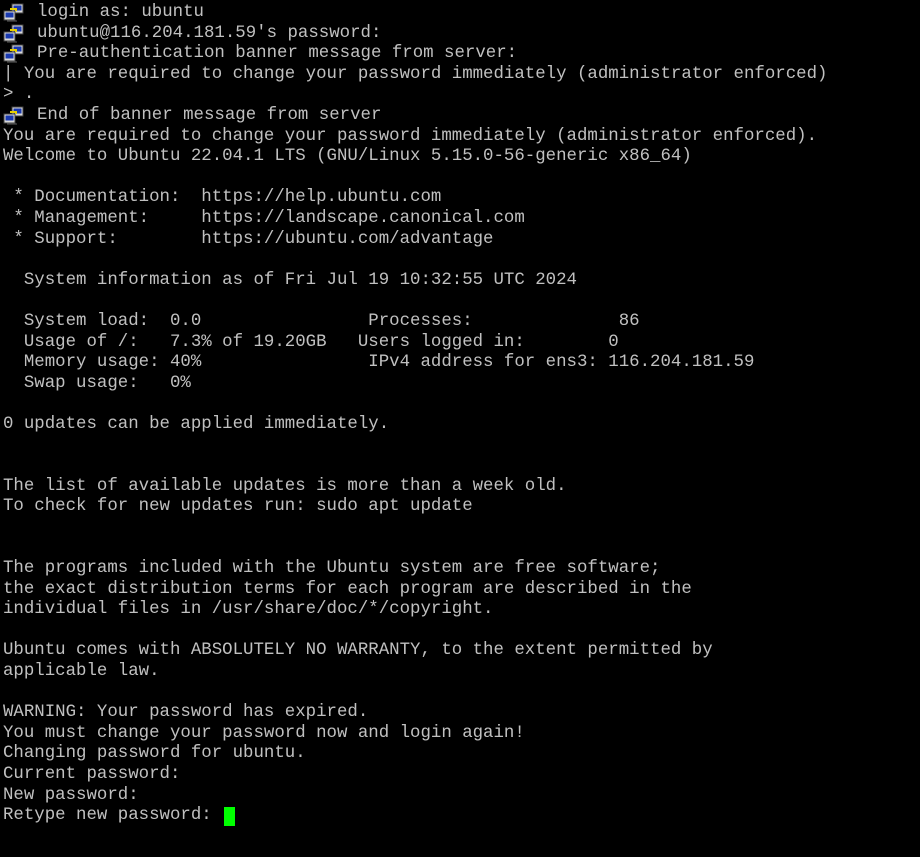 This screenshot has height=857, width=920. I want to click on terminal-line-text: 0 updates can be applied immediately., so click(196, 424).